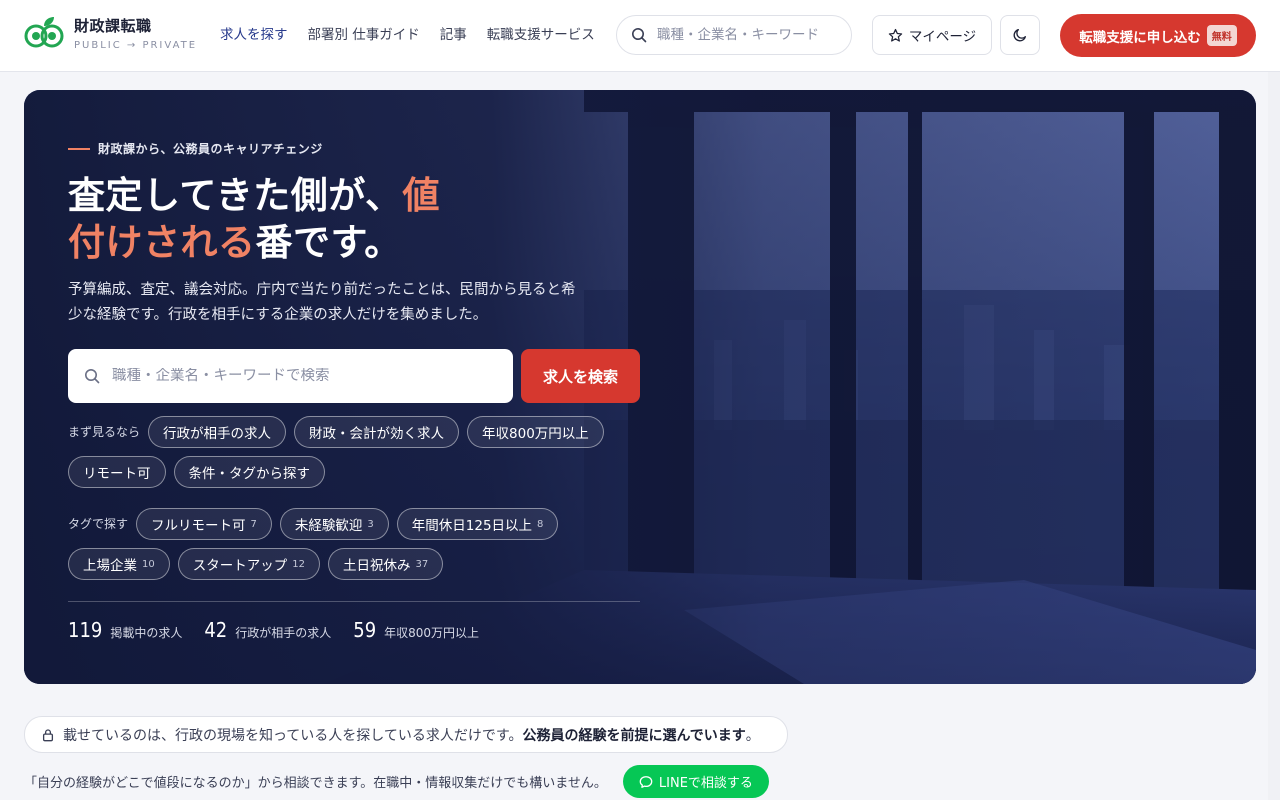 This screenshot has height=800, width=1280. Describe the element at coordinates (104, 432) in the screenshot. I see `quick-links-label: まず見るなら` at that location.